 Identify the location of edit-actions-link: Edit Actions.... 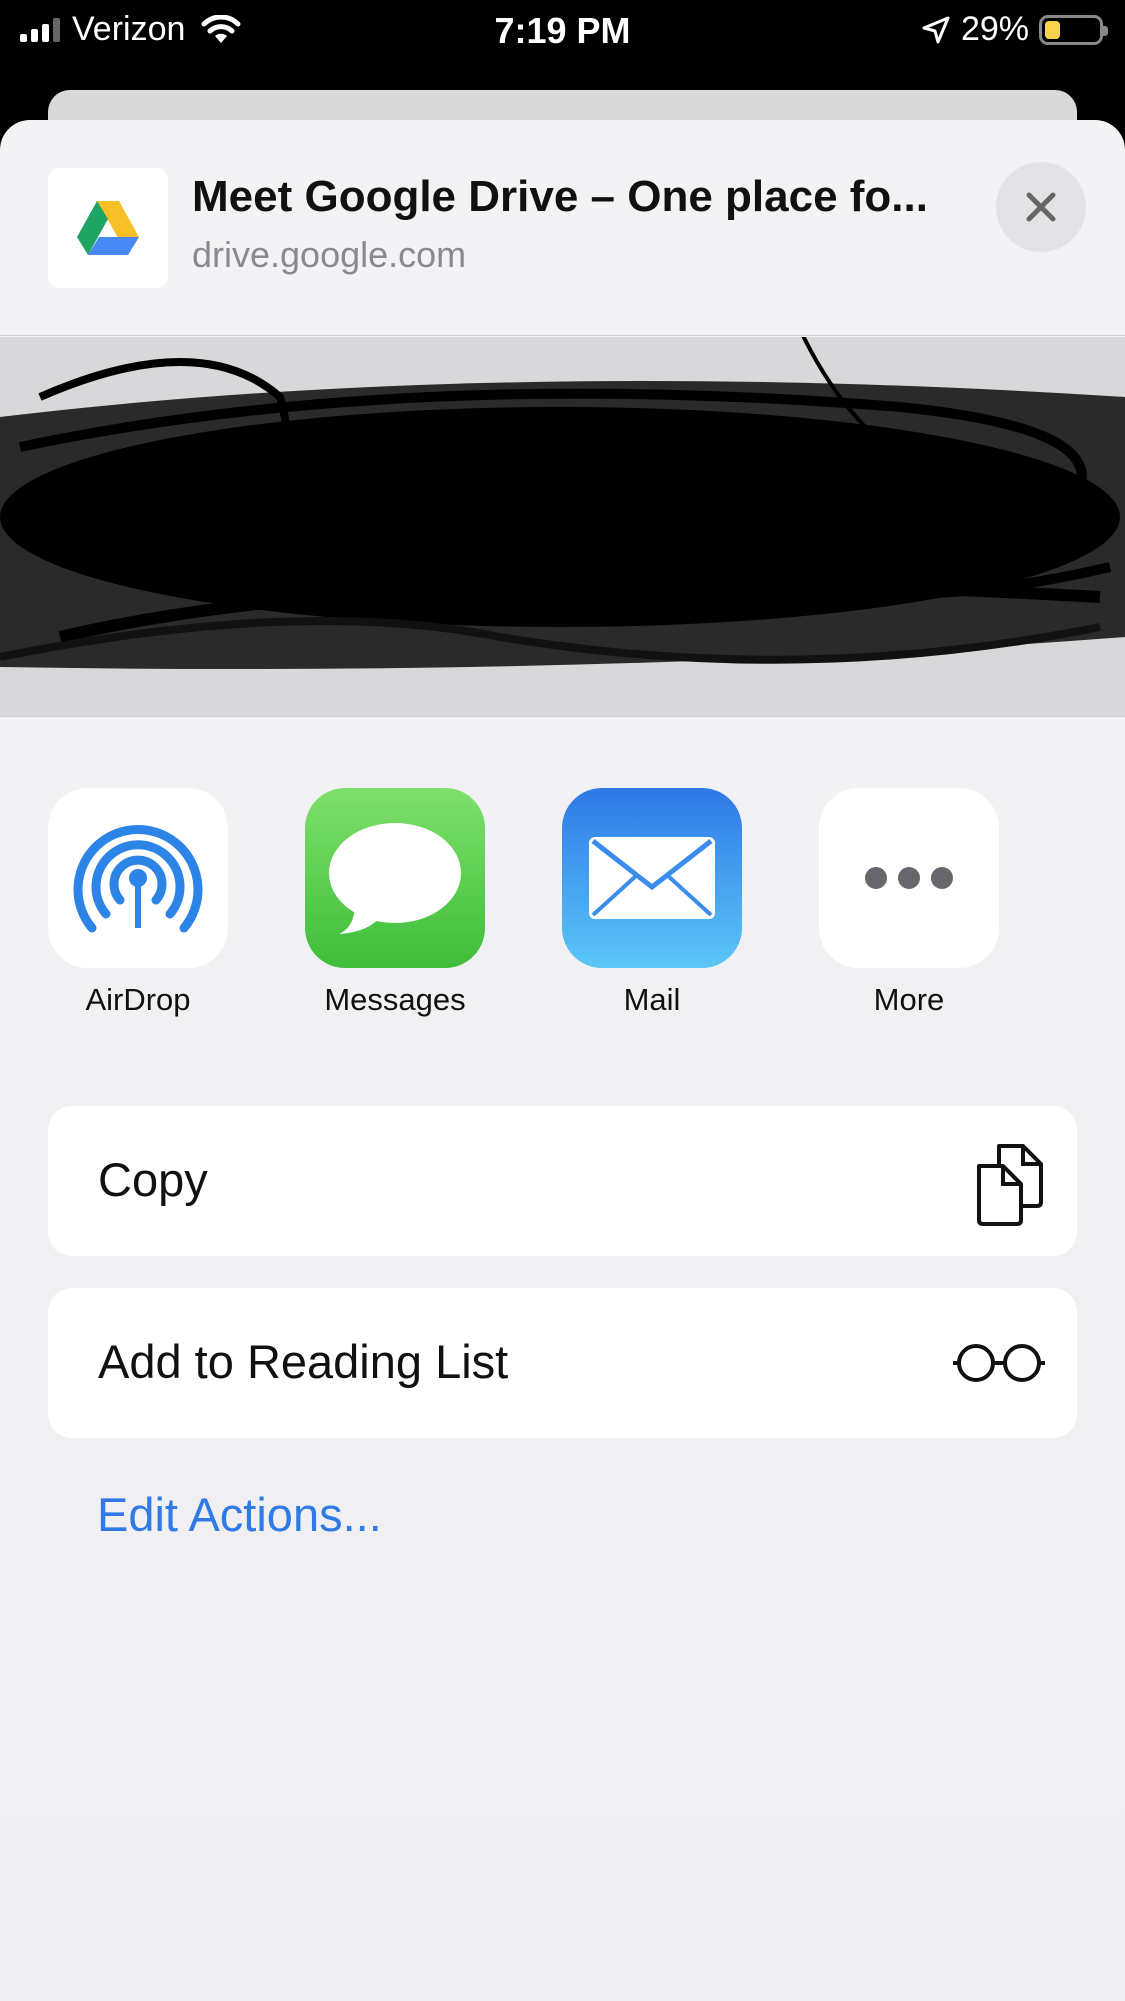
(239, 1514).